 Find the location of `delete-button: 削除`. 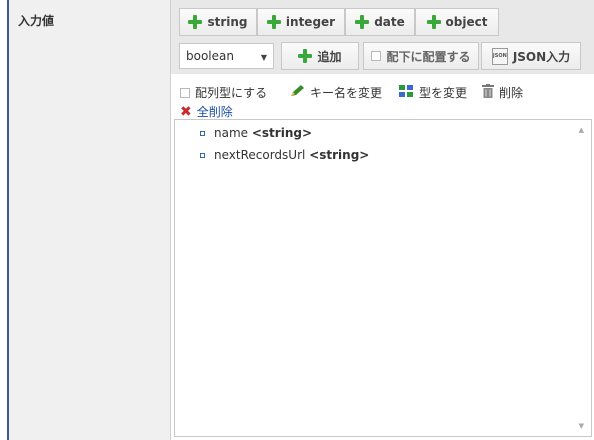

delete-button: 削除 is located at coordinates (502, 92).